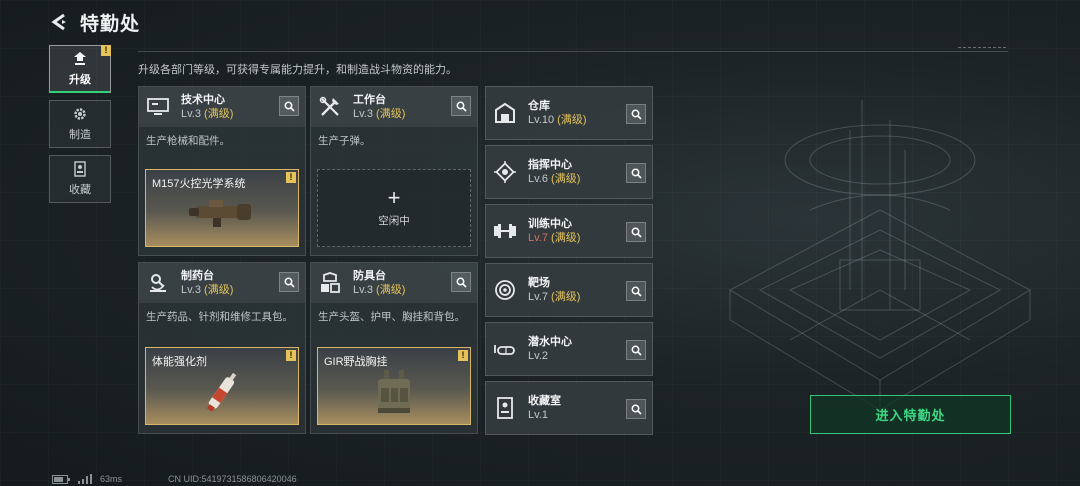  I want to click on target-icon, so click(505, 290).